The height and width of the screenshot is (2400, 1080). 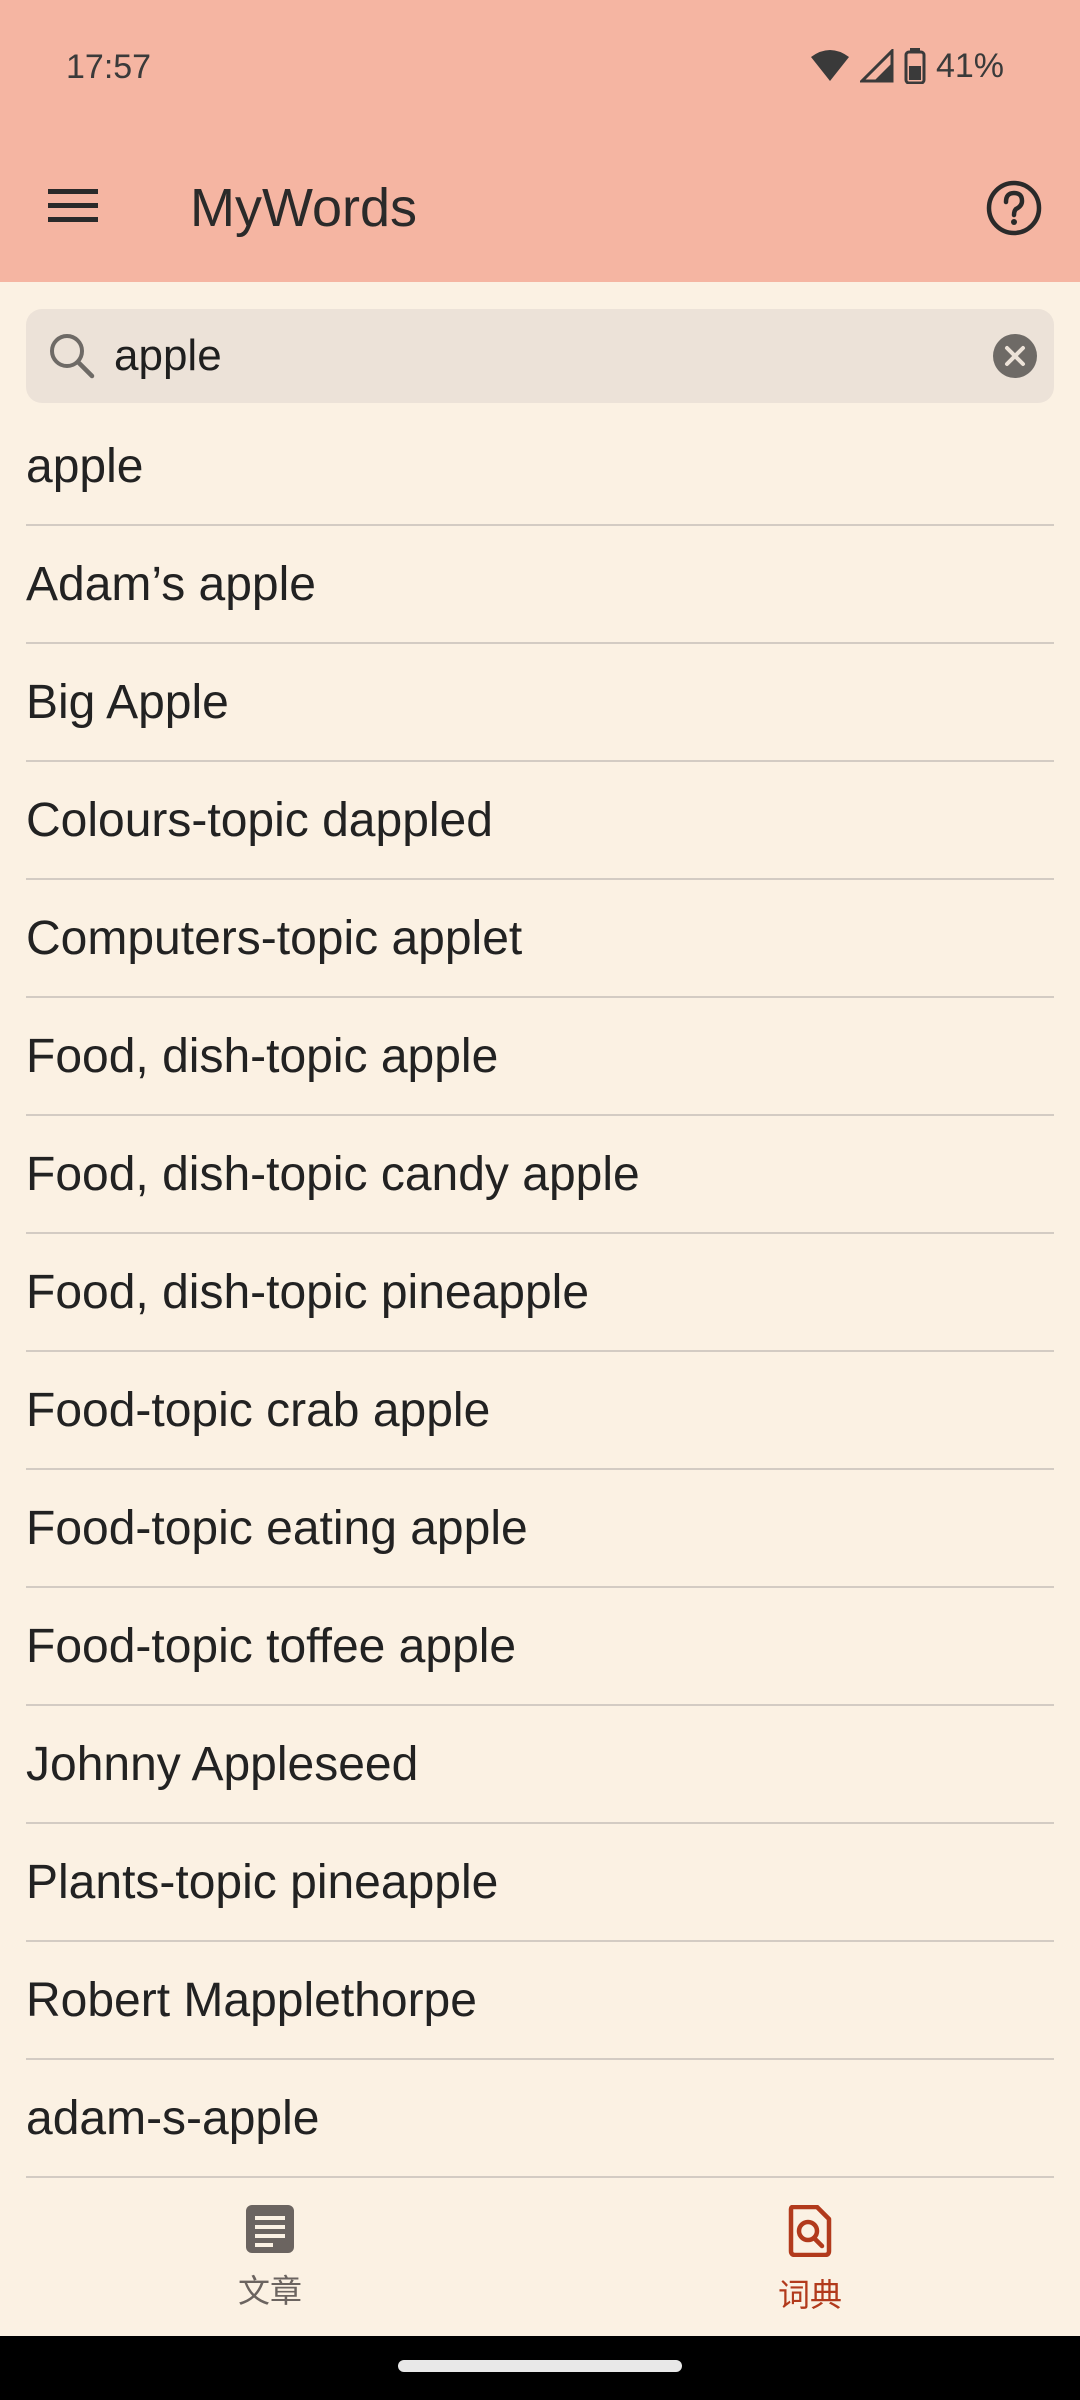 What do you see at coordinates (540, 2001) in the screenshot?
I see `result-item: Robert Mapplethorpe` at bounding box center [540, 2001].